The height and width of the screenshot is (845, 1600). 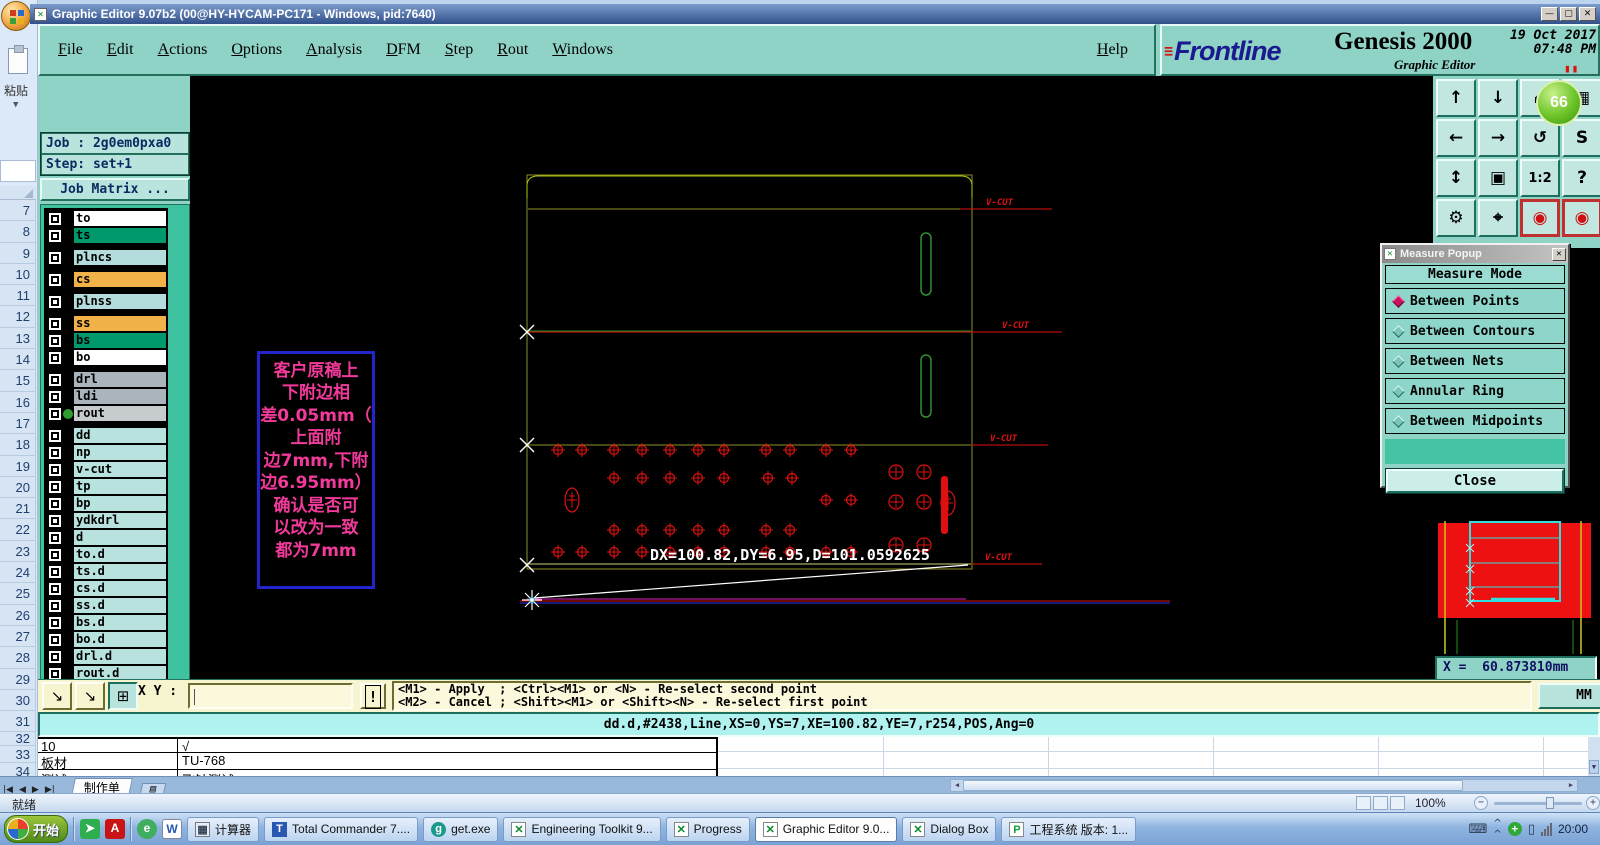 I want to click on nets-highlight-a-button: ◉, so click(x=1540, y=218).